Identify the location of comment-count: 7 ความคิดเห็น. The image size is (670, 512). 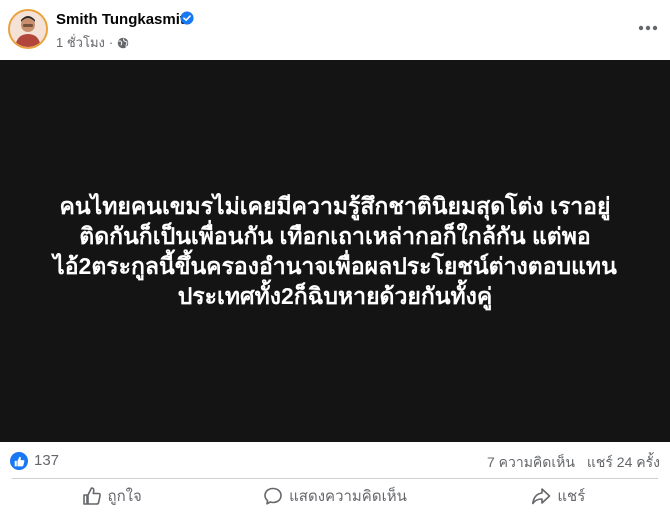
(531, 462).